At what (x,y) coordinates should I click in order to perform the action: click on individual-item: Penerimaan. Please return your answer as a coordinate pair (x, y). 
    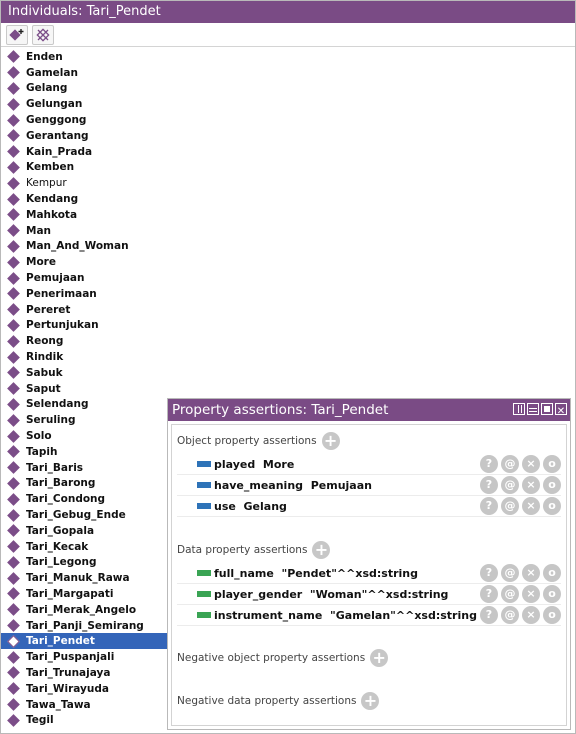
    Looking at the image, I should click on (85, 294).